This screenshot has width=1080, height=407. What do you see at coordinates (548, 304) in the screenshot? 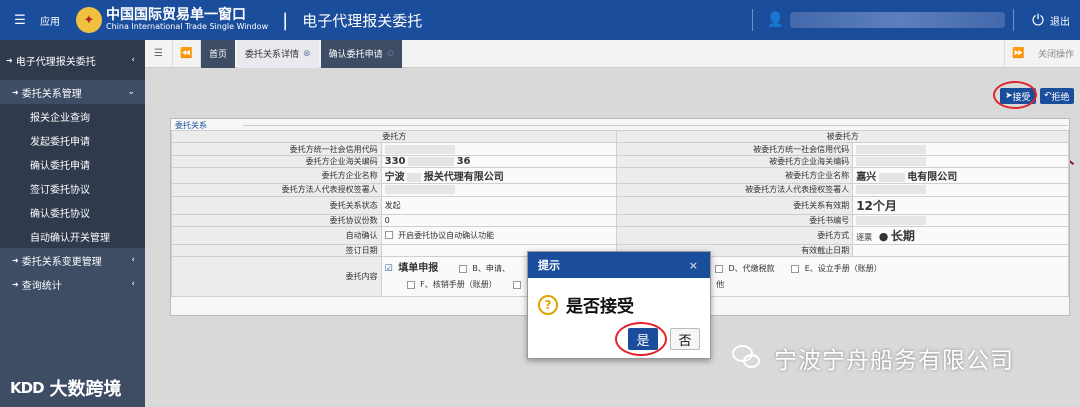
I see `question-icon: ?` at bounding box center [548, 304].